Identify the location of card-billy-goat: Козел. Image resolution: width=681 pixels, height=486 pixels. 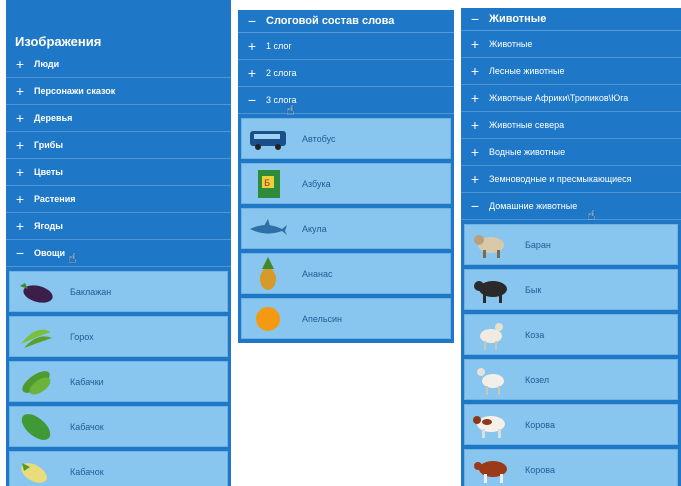
(571, 379).